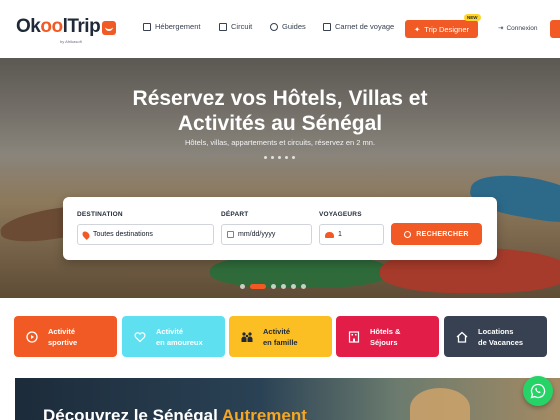 This screenshot has width=560, height=420. I want to click on destination-select: Toutes destinations, so click(145, 234).